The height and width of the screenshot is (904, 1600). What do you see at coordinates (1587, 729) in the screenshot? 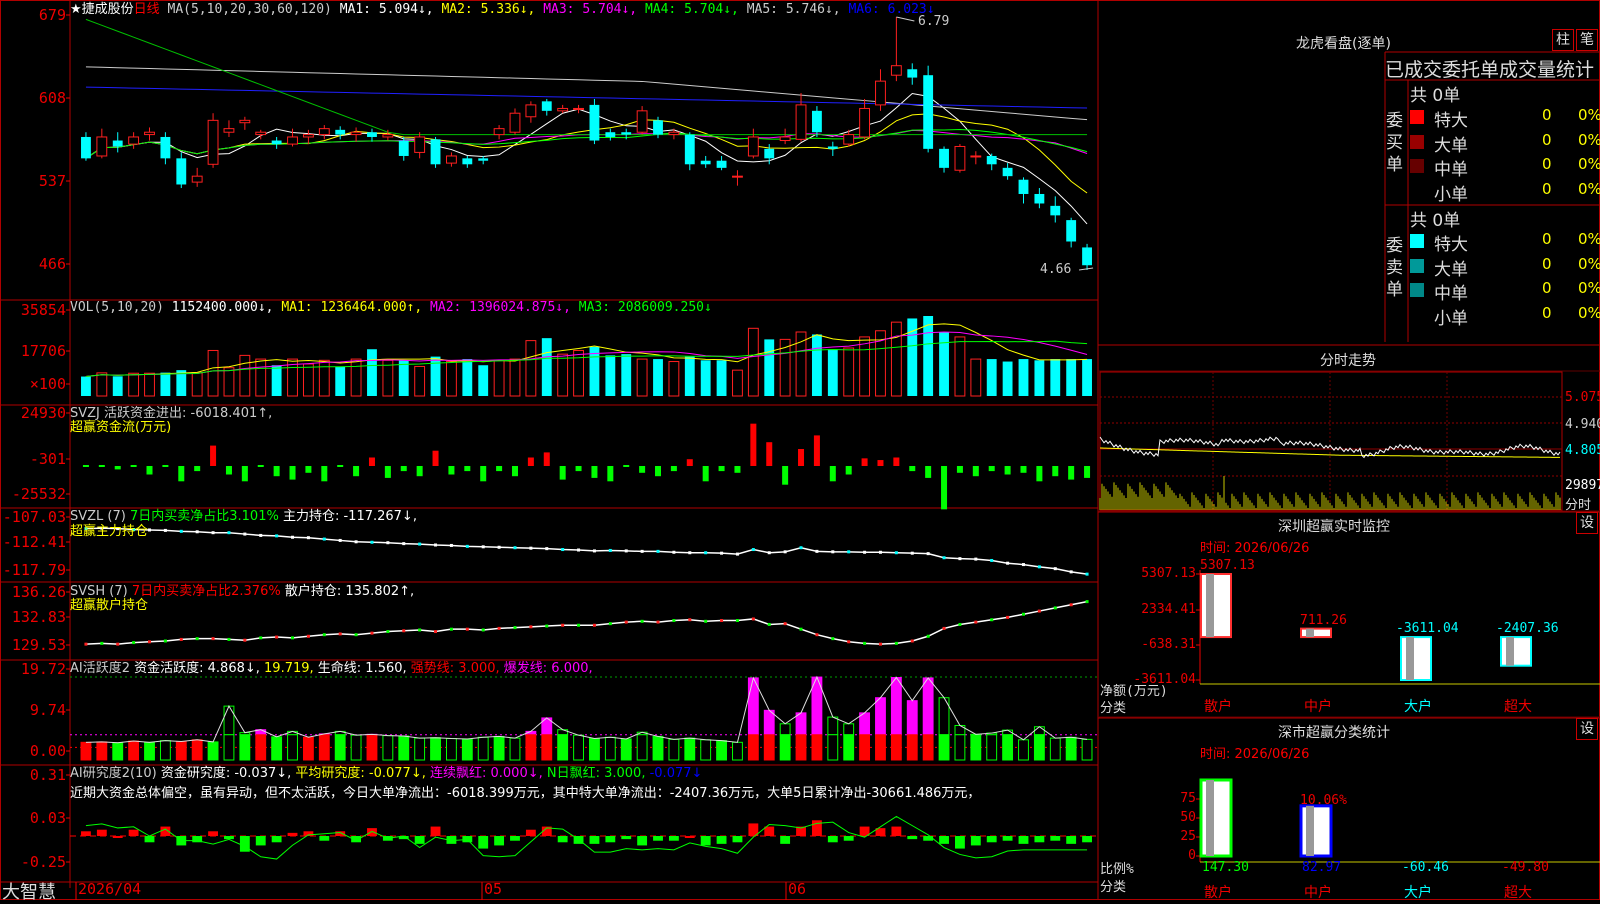
I see `classify-settings-button: 设` at bounding box center [1587, 729].